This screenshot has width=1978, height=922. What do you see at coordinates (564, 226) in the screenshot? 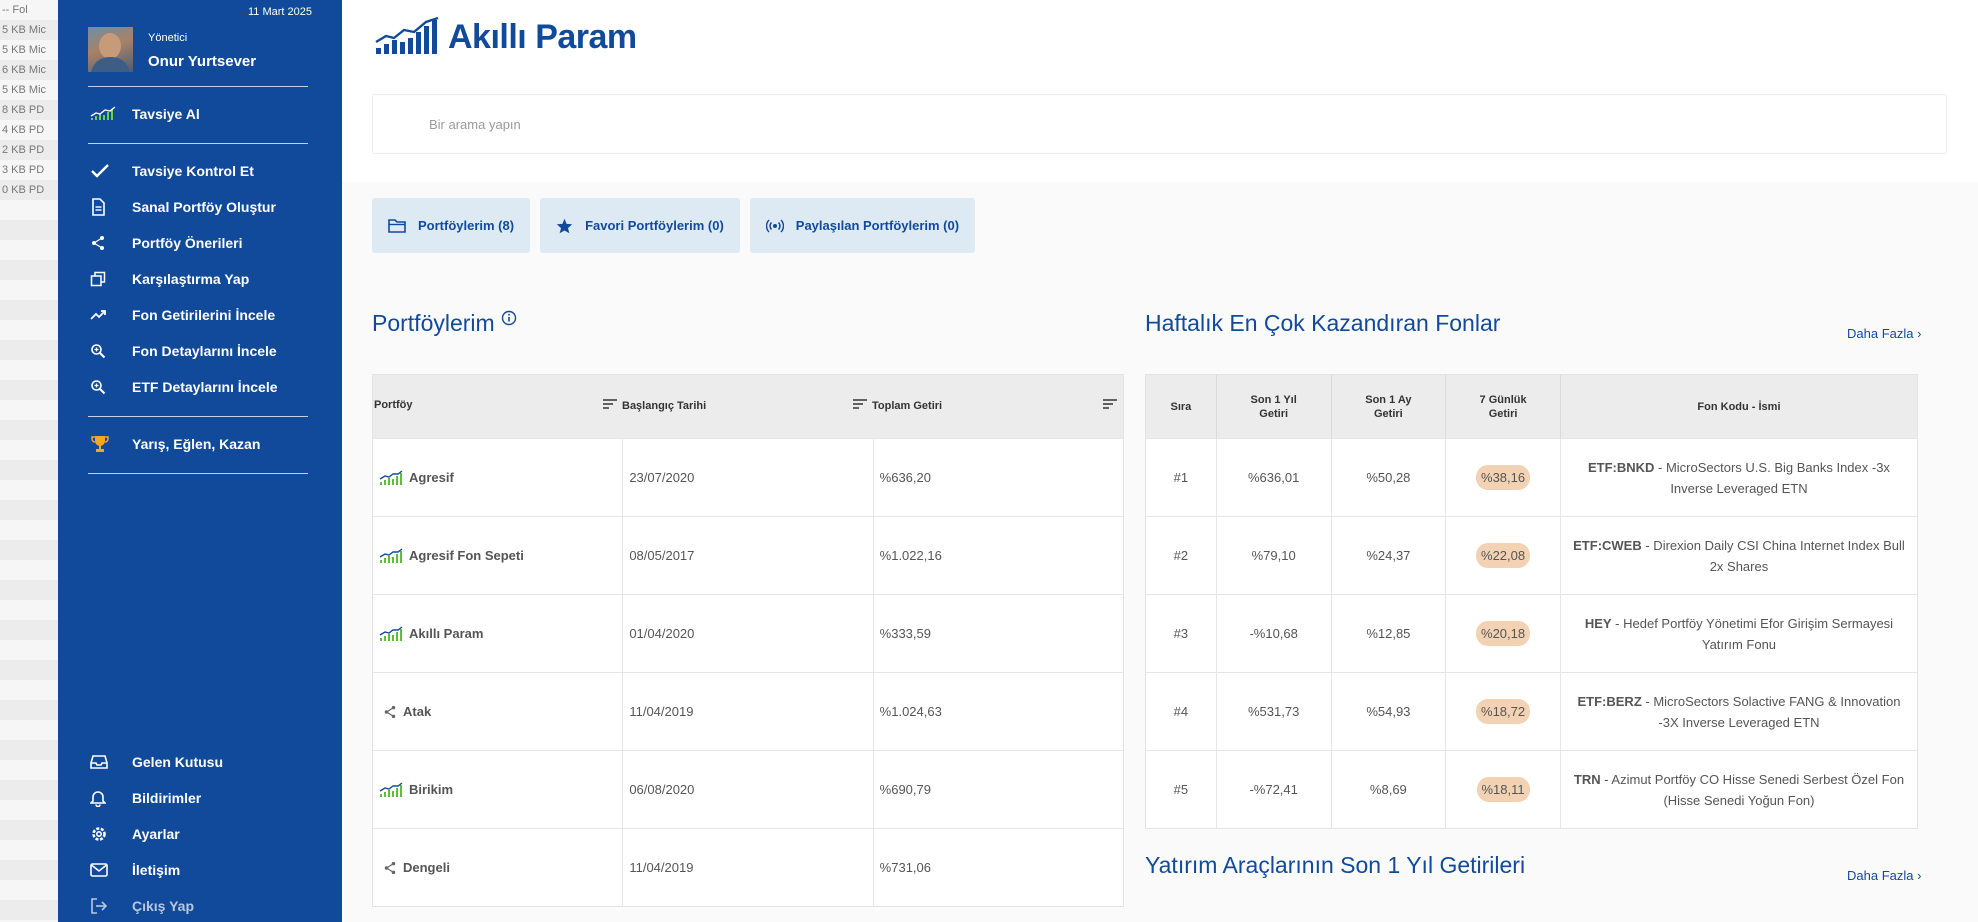
I see `star-icon` at bounding box center [564, 226].